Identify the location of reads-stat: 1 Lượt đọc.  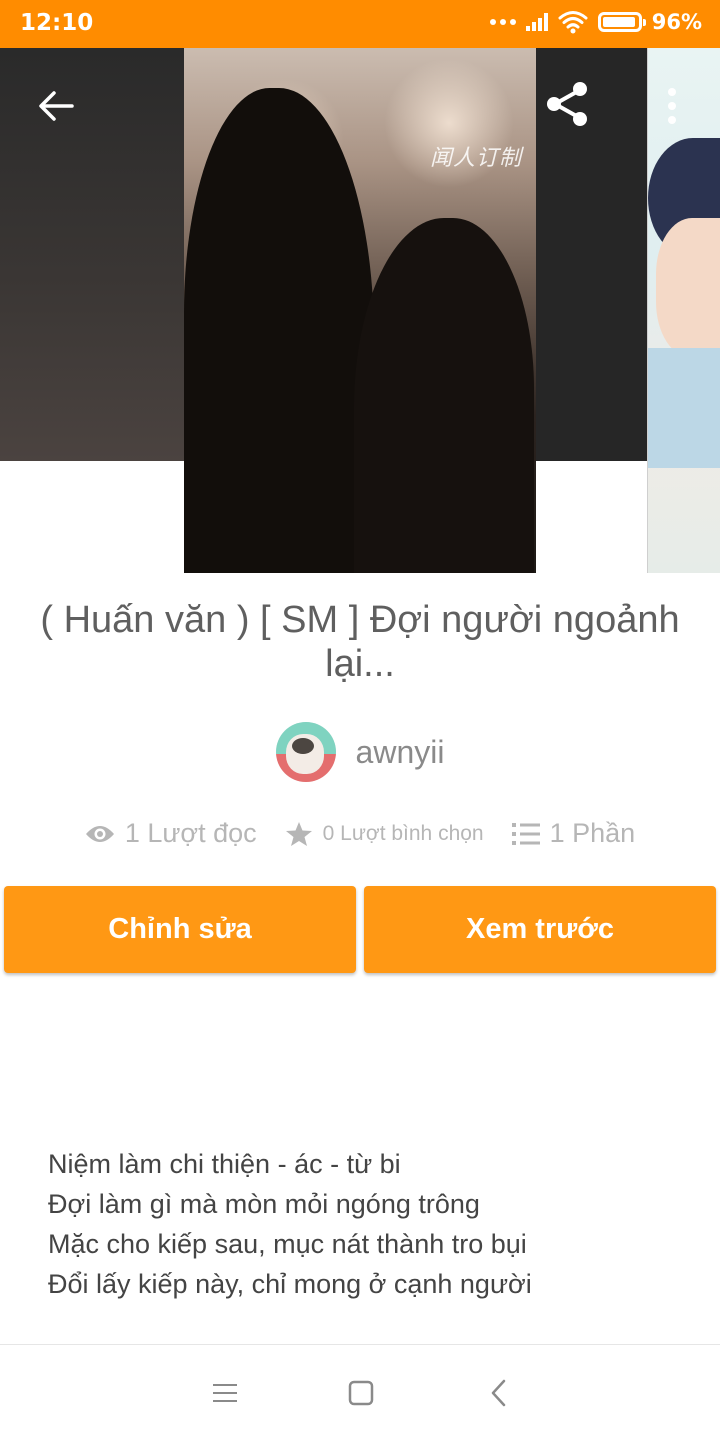
(171, 833).